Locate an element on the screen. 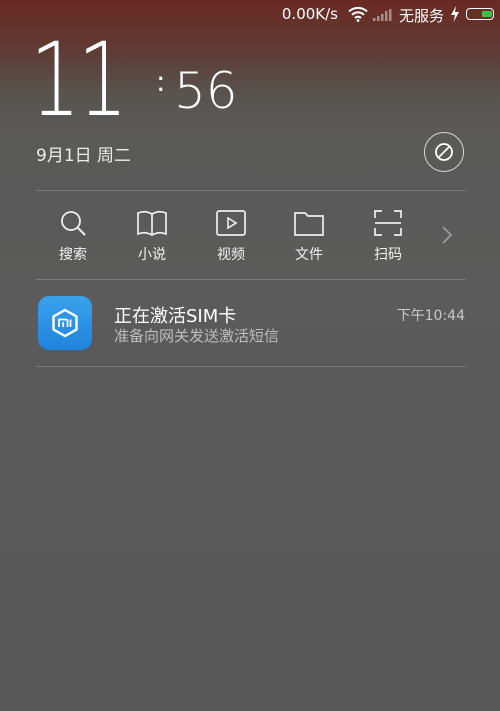 The width and height of the screenshot is (500, 711). clock-minute: 56 is located at coordinates (206, 91).